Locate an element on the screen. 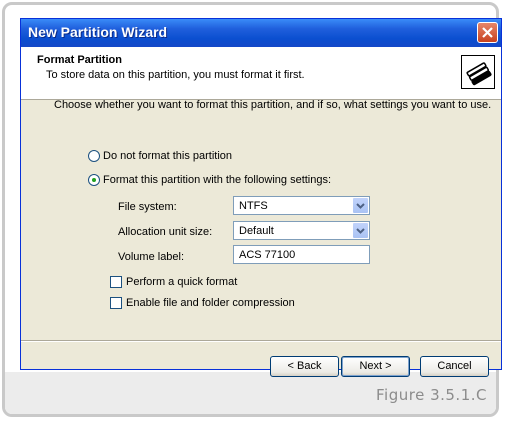  next-button: Next > is located at coordinates (375, 366).